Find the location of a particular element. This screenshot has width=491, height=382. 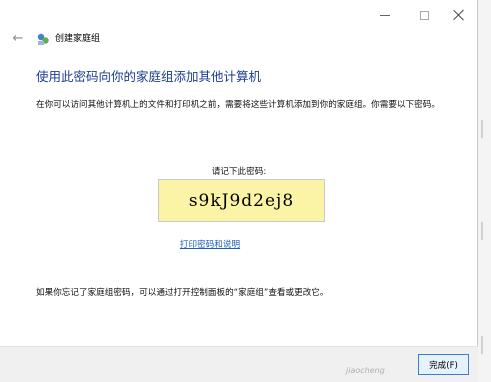

page-heading: 使用此密码向你的家庭组添加其他计算机 is located at coordinates (149, 76).